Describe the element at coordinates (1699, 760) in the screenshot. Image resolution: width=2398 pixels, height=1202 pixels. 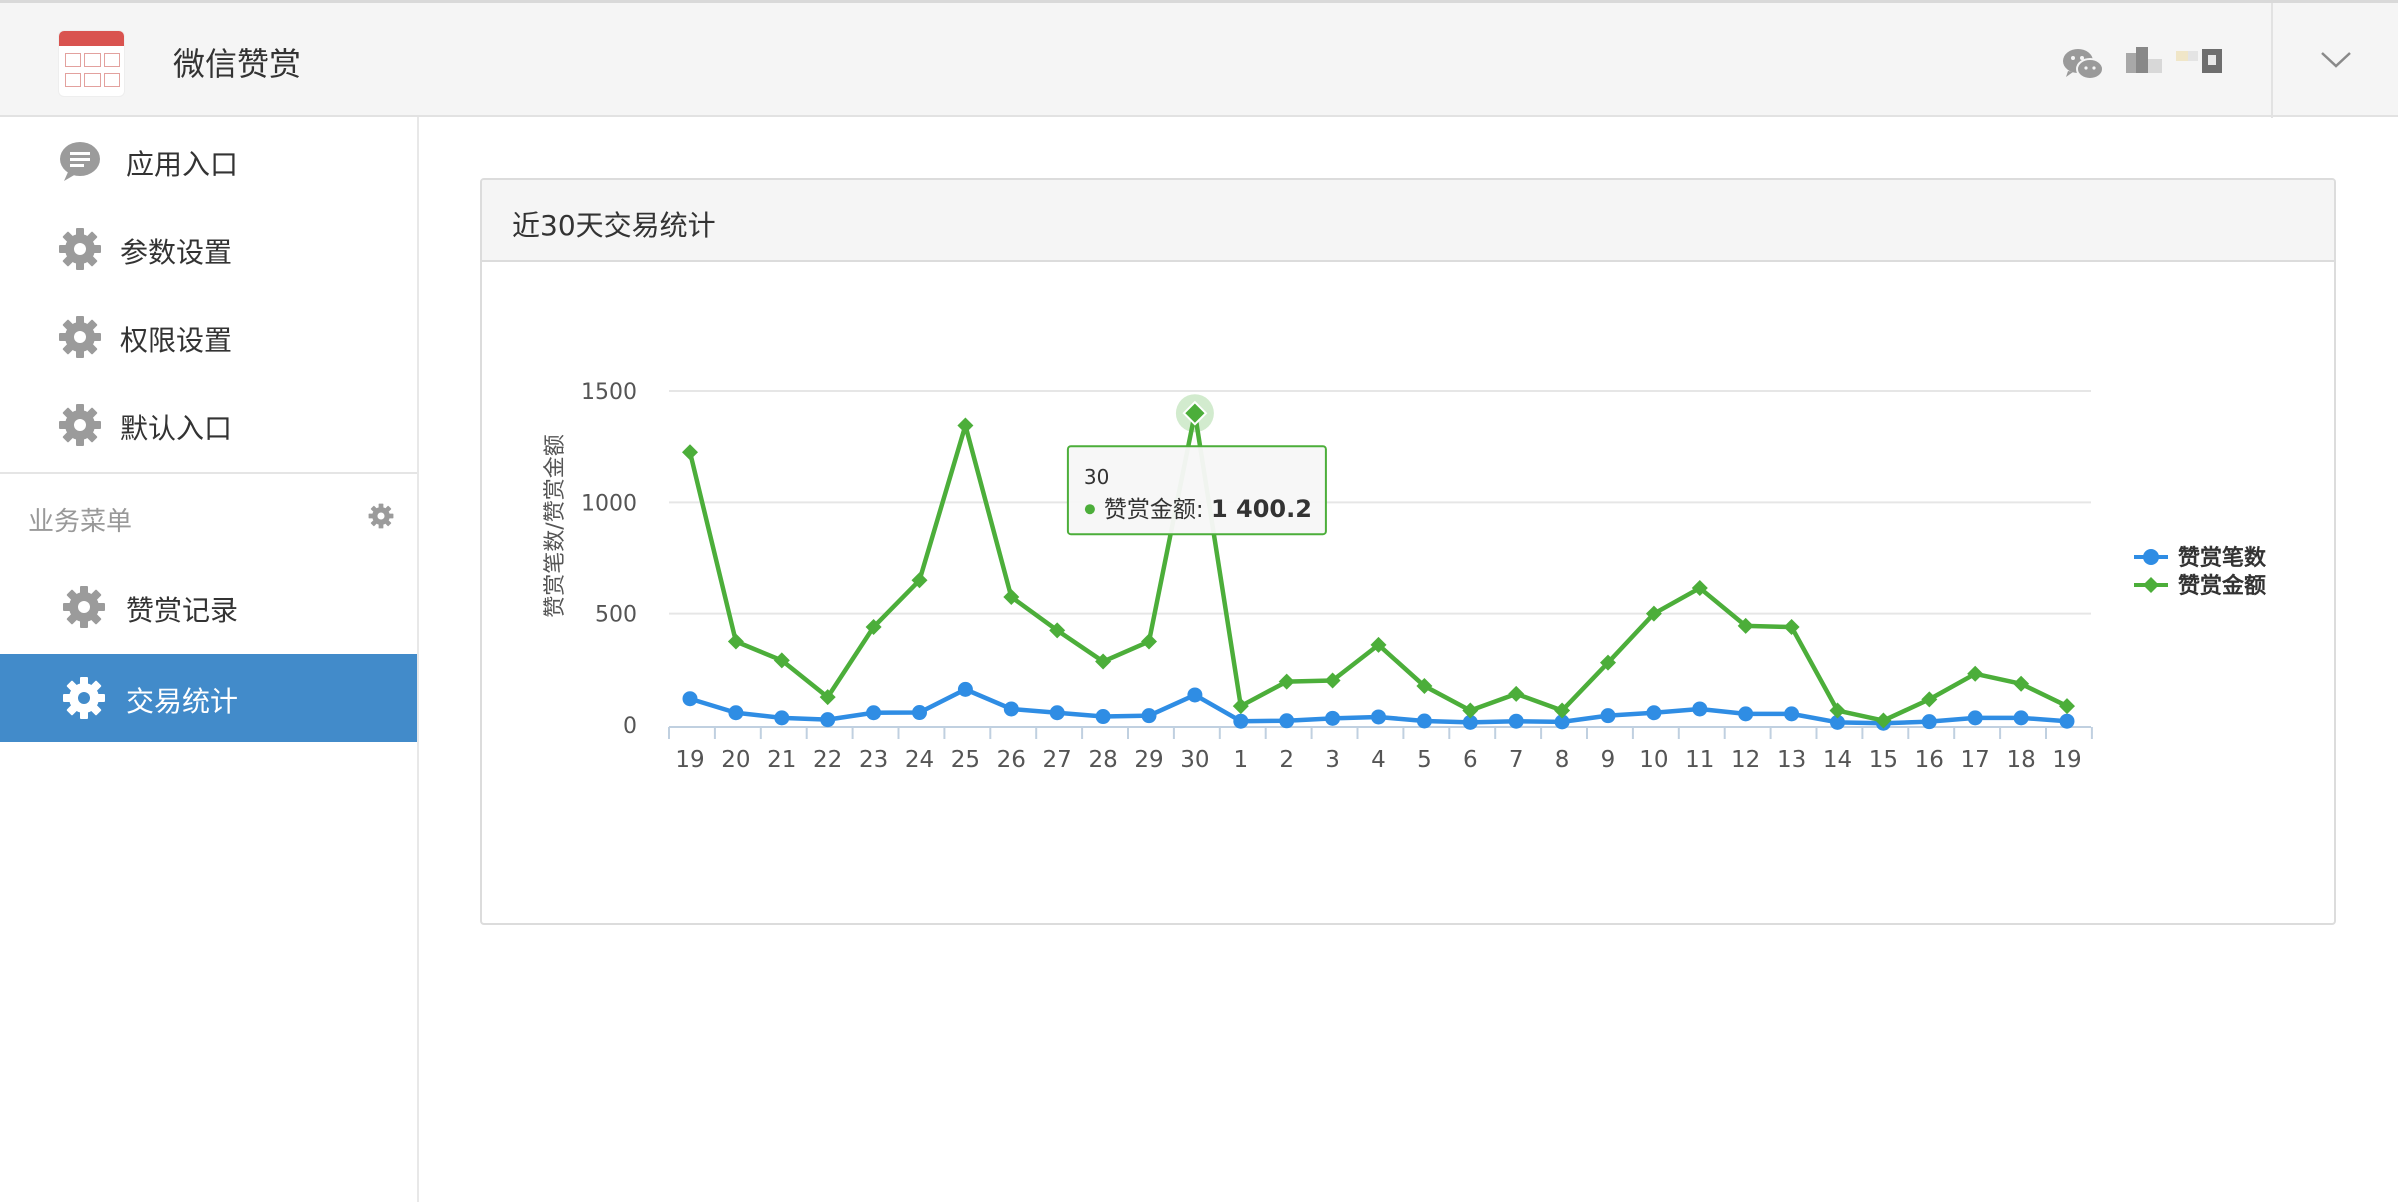
I see `x-tick-label: 11` at that location.